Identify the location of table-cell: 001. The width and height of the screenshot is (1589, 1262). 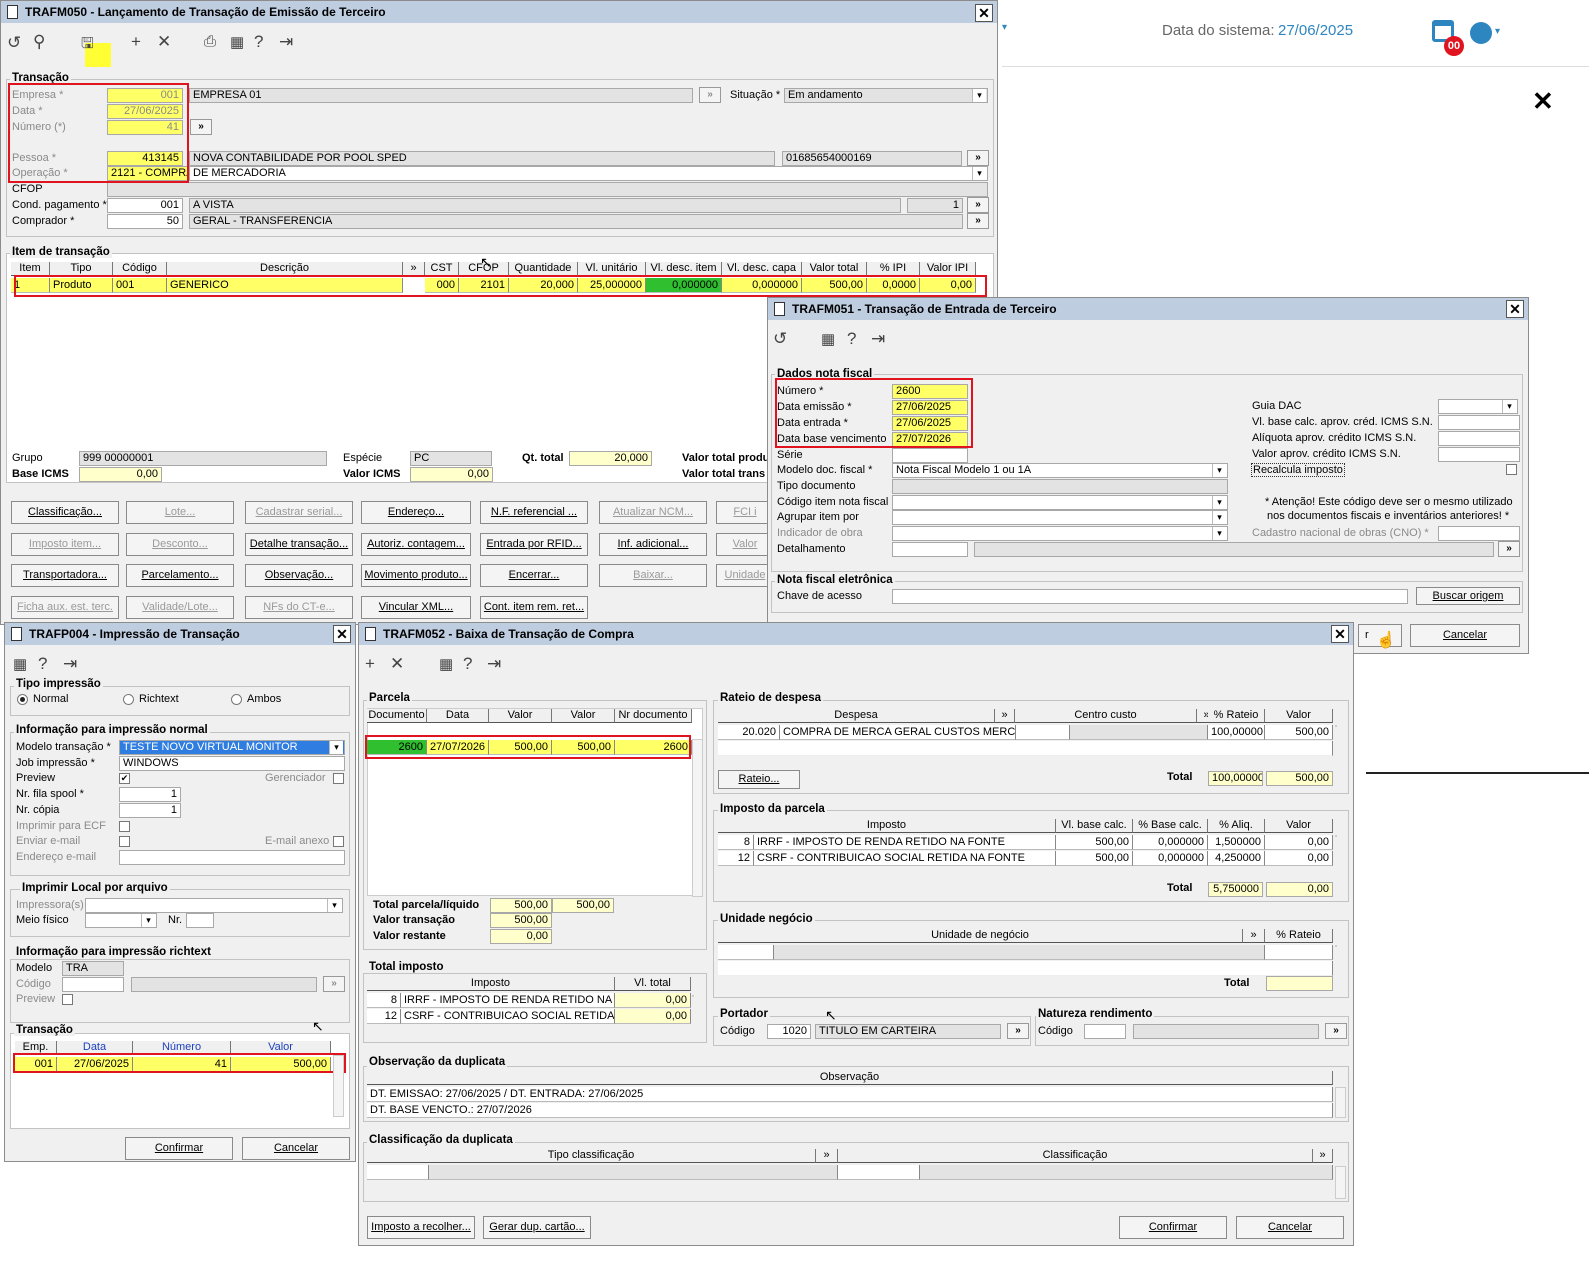
(36, 1064).